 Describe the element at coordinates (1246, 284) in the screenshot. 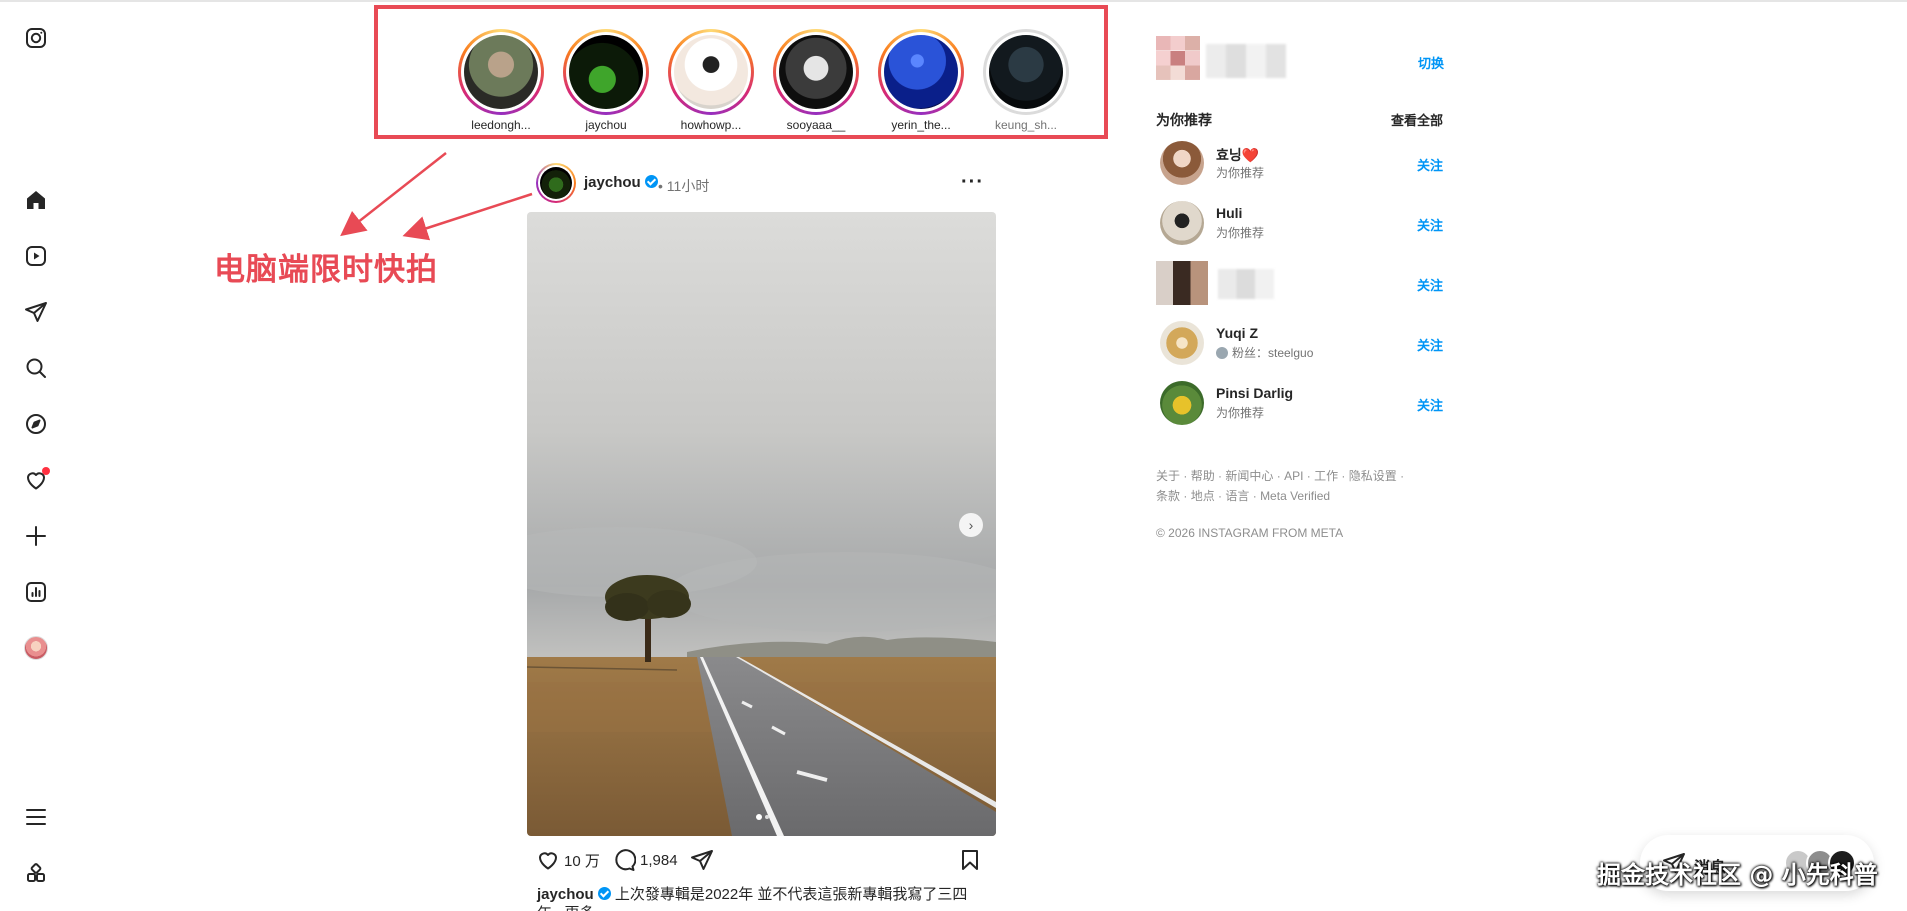

I see `suggestion-name-blurred` at that location.